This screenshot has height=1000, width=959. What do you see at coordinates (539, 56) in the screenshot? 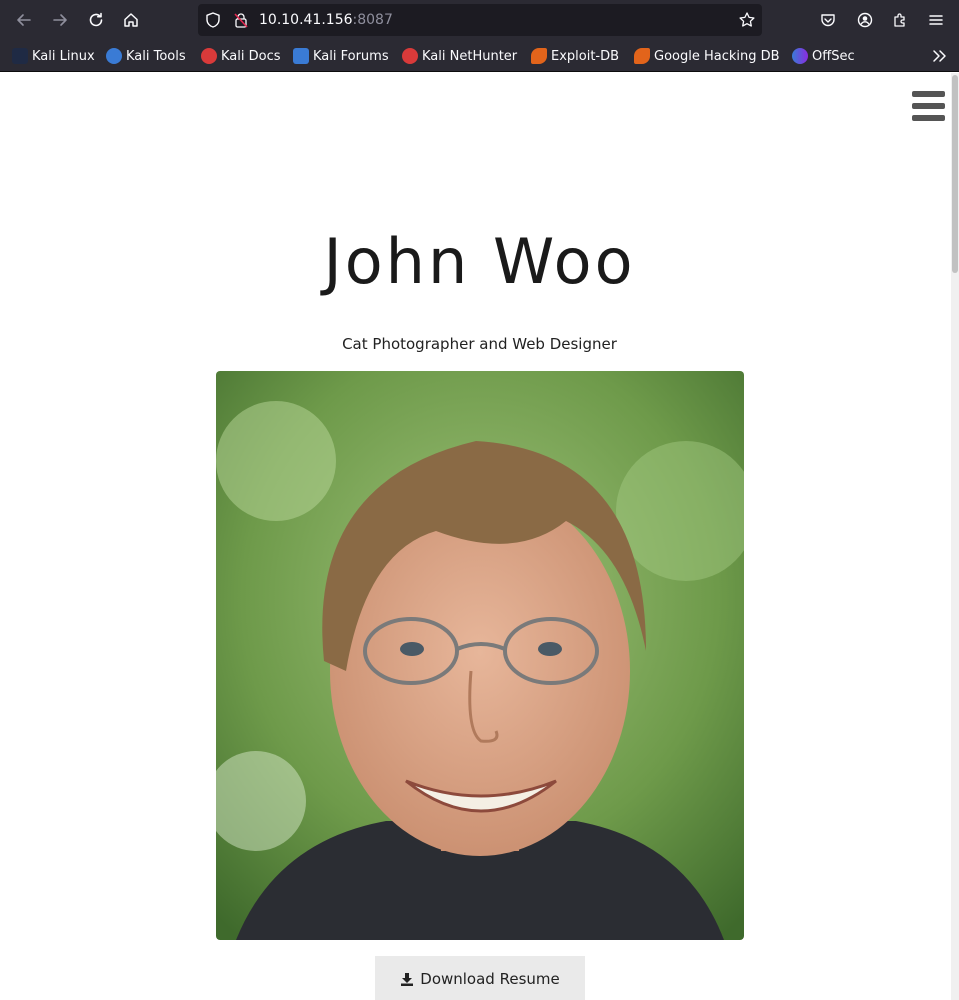
I see `exploit-db-icon` at bounding box center [539, 56].